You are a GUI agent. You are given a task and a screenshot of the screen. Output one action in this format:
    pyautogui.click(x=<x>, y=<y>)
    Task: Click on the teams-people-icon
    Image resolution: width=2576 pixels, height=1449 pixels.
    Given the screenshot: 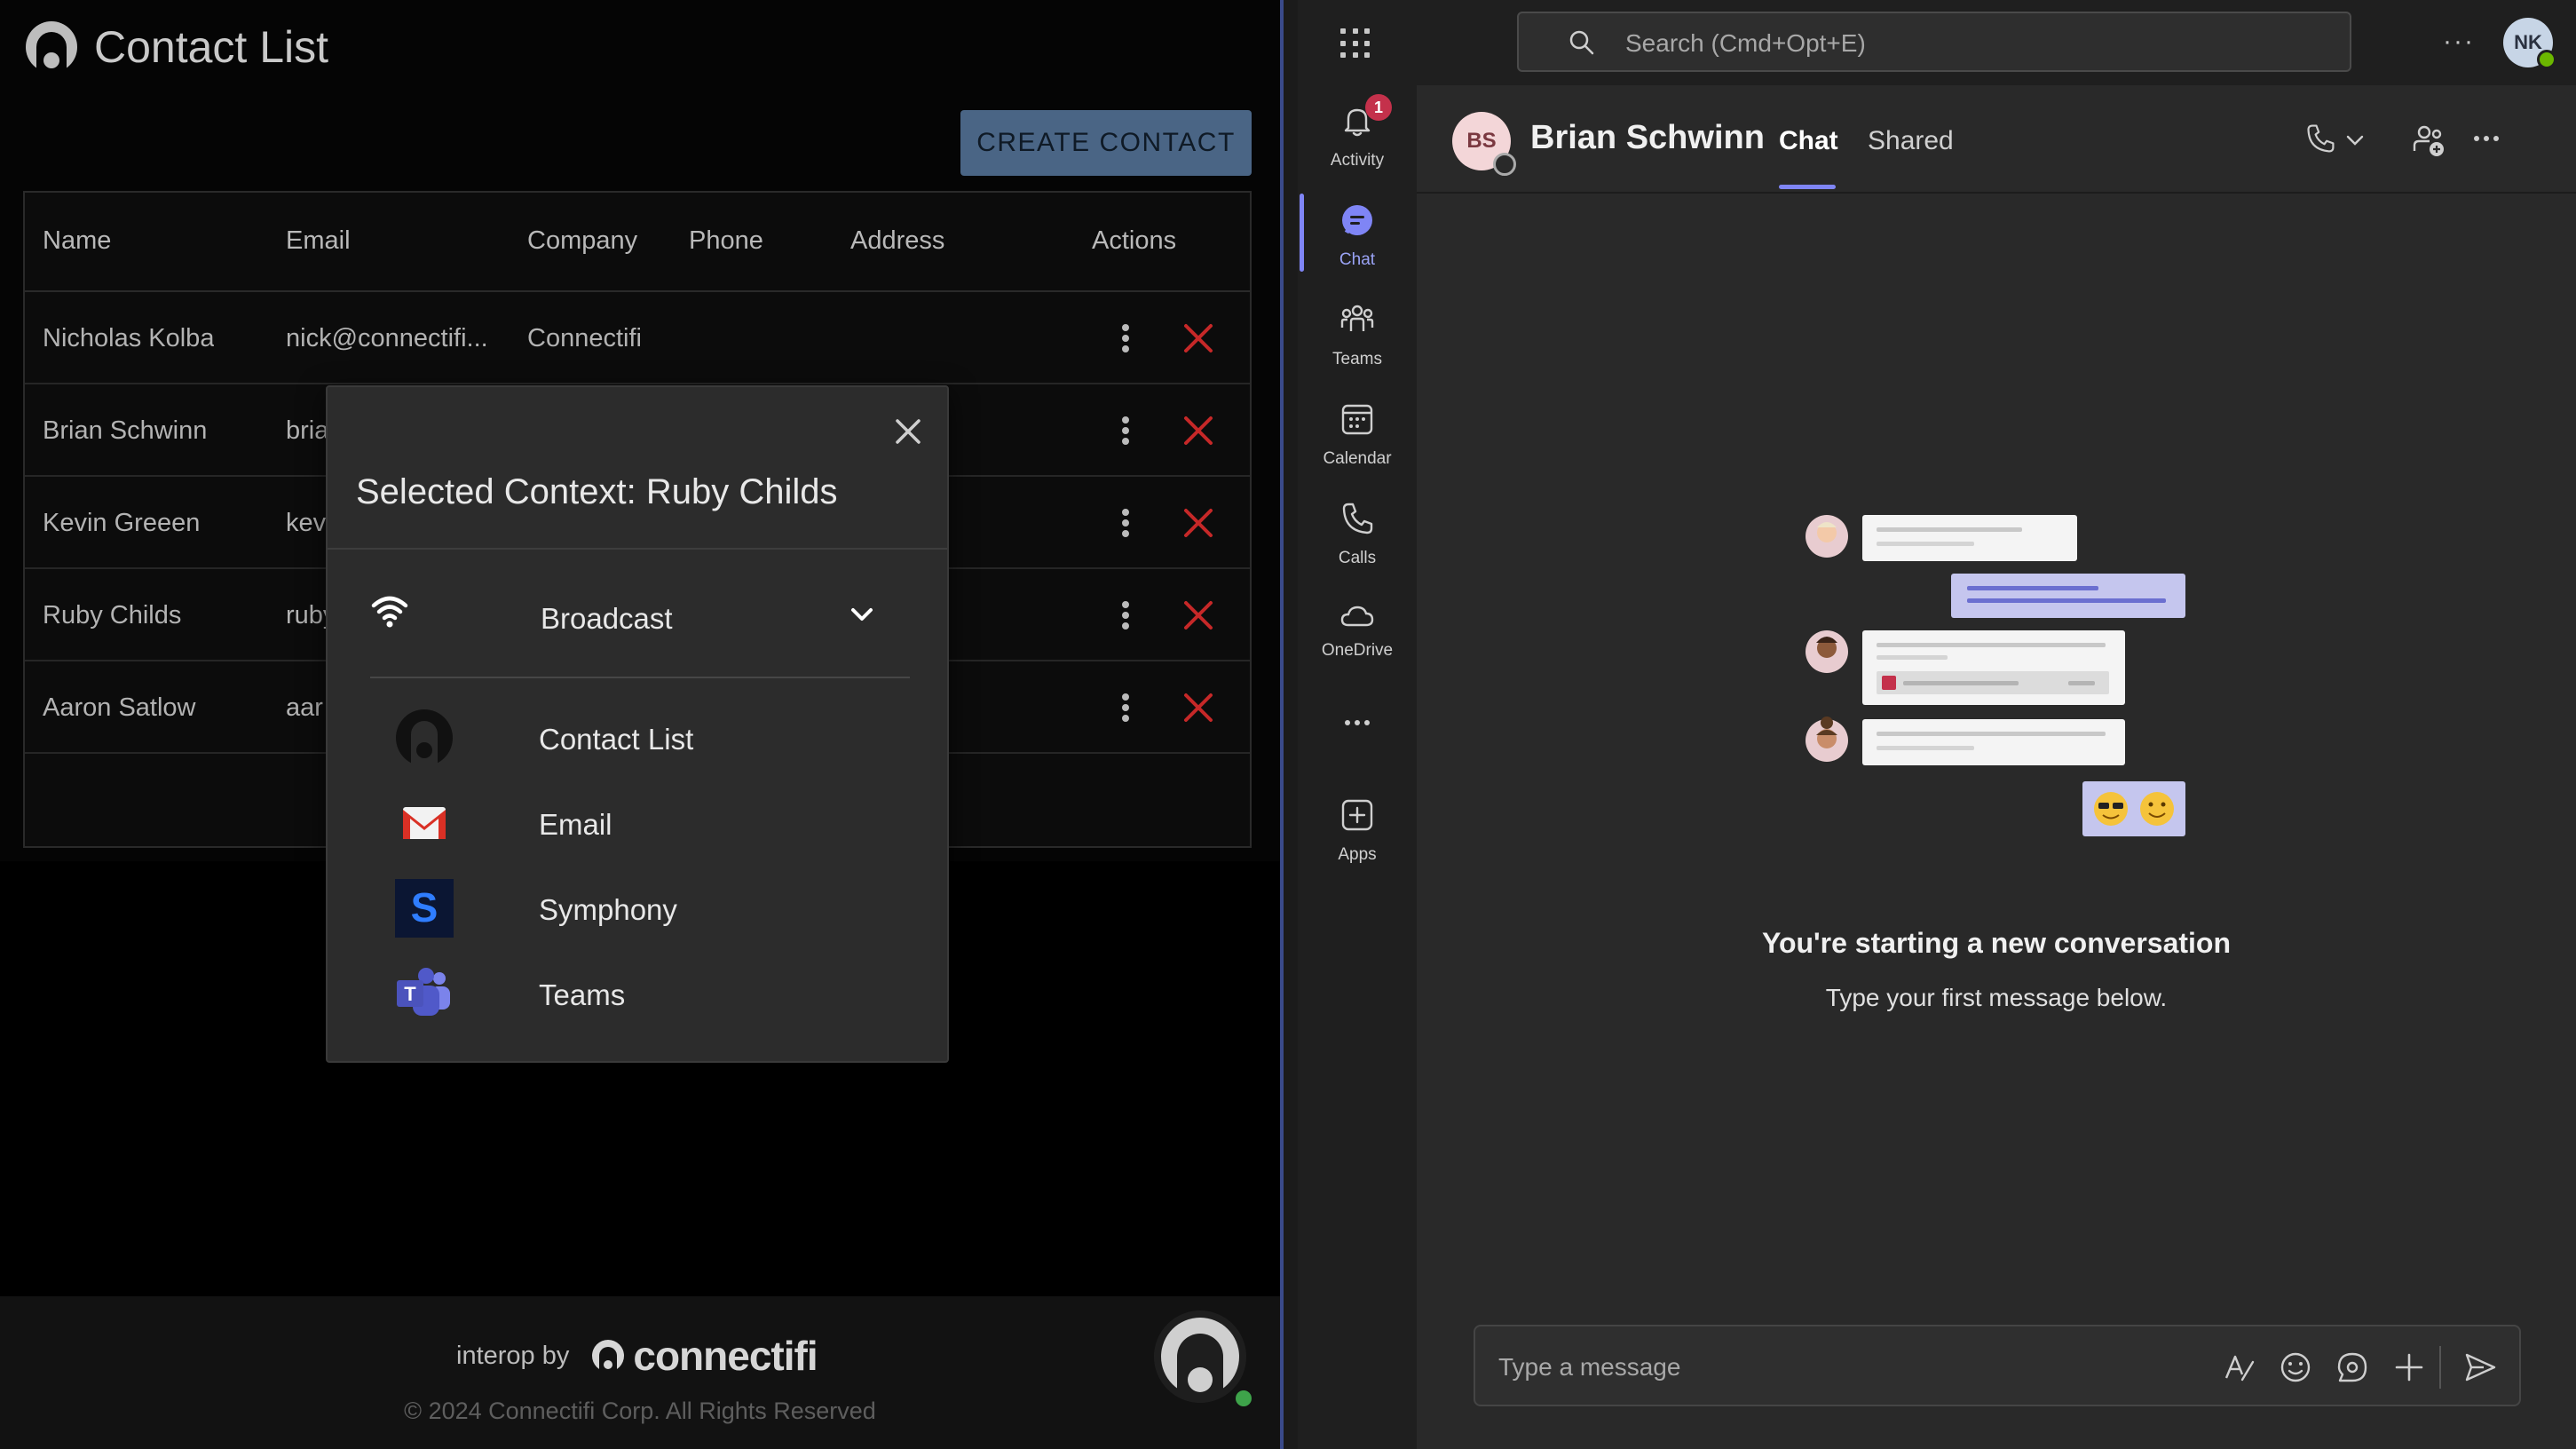 What is the action you would take?
    pyautogui.click(x=1357, y=318)
    